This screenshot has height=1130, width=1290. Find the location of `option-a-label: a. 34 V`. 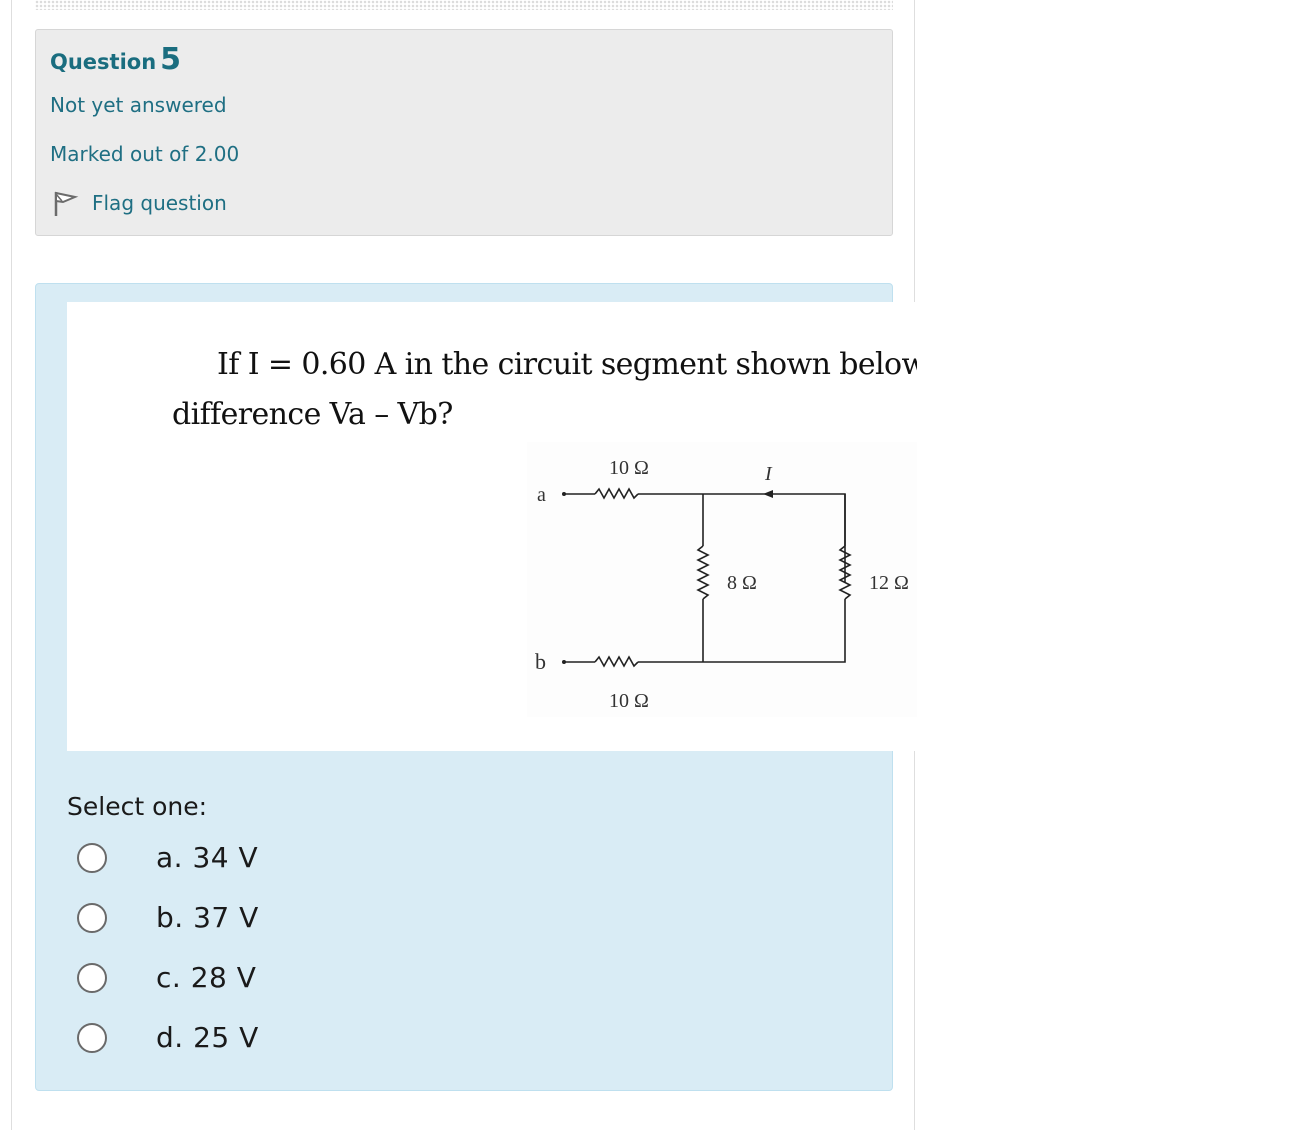

option-a-label: a. 34 V is located at coordinates (207, 857).